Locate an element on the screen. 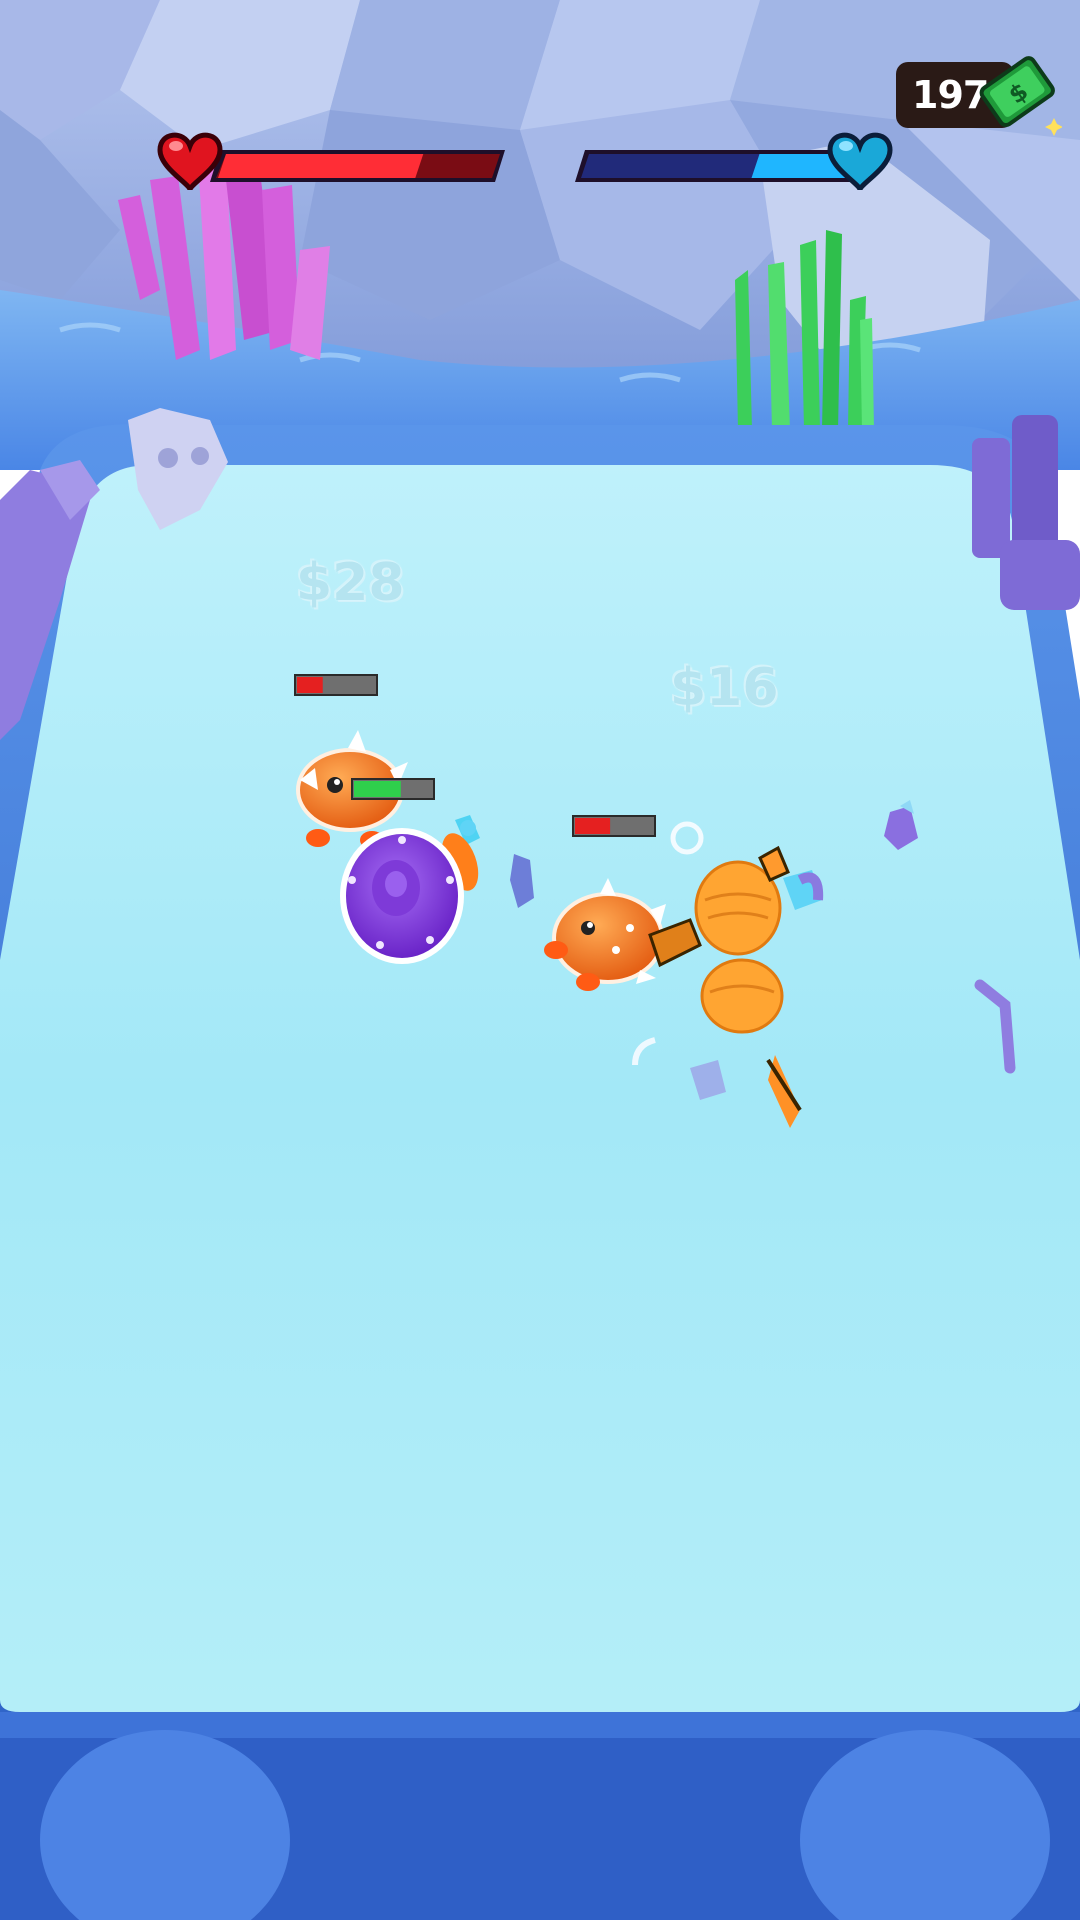  pufferfish-enemy-left-health-fill is located at coordinates (310, 685).